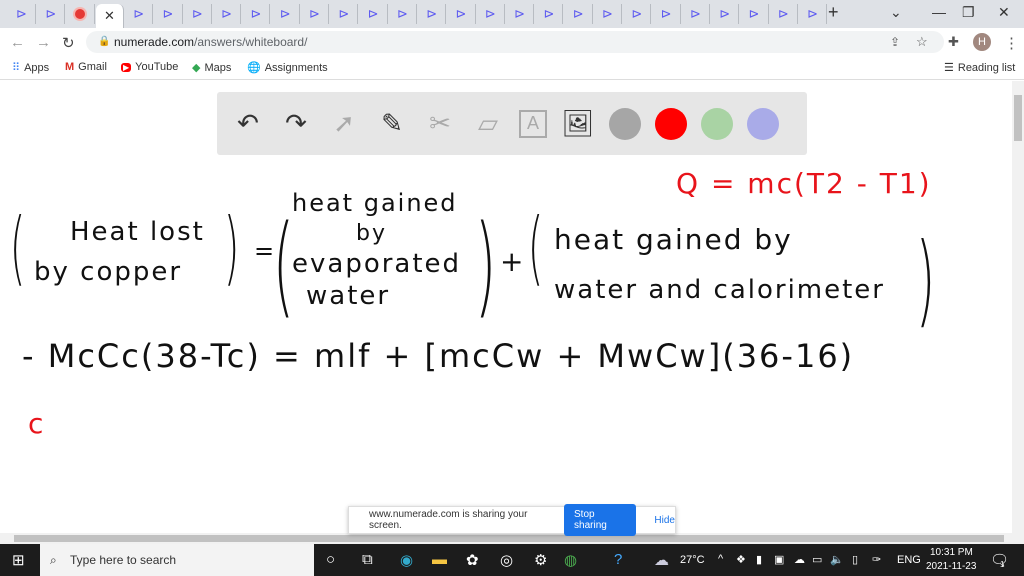 The width and height of the screenshot is (1024, 576). Describe the element at coordinates (909, 560) in the screenshot. I see `language-indicator: ENG` at that location.